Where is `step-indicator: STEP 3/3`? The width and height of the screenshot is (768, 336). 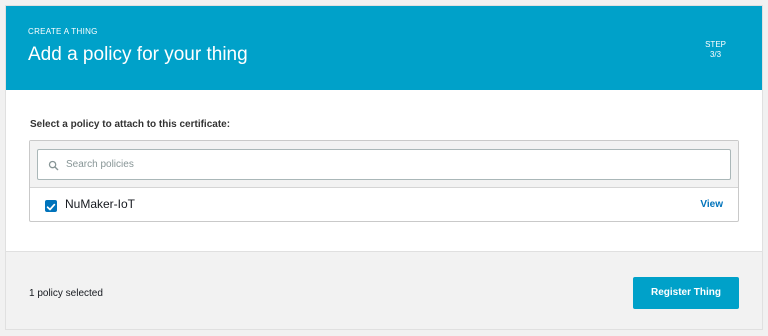 step-indicator: STEP 3/3 is located at coordinates (715, 50).